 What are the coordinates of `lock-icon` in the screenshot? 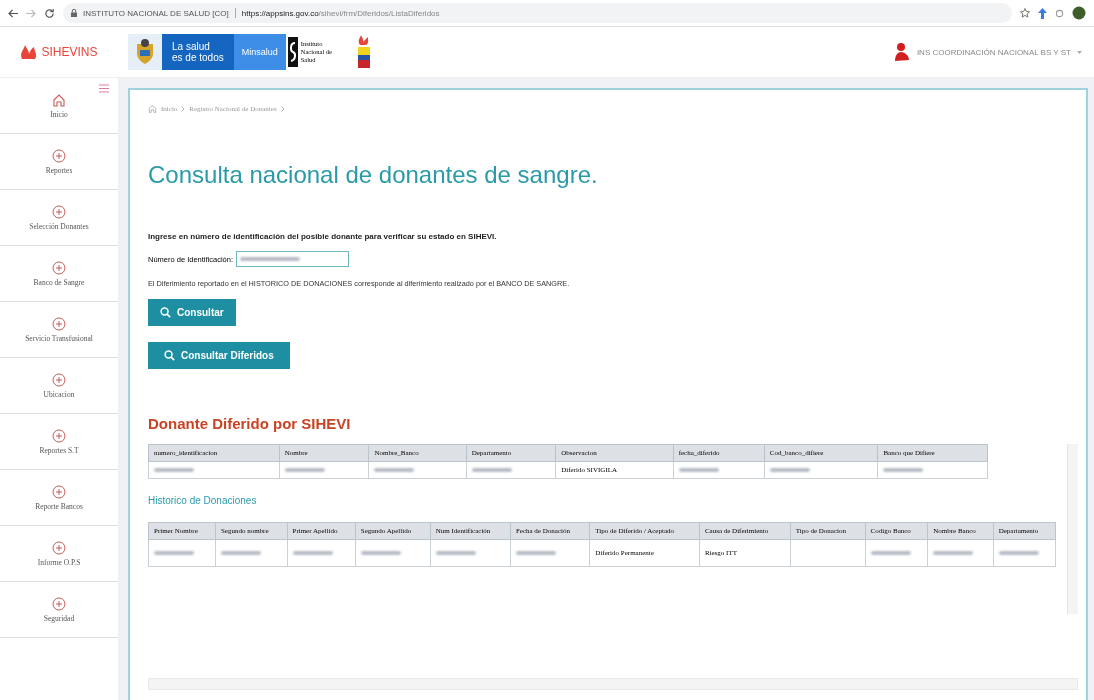 It's located at (74, 13).